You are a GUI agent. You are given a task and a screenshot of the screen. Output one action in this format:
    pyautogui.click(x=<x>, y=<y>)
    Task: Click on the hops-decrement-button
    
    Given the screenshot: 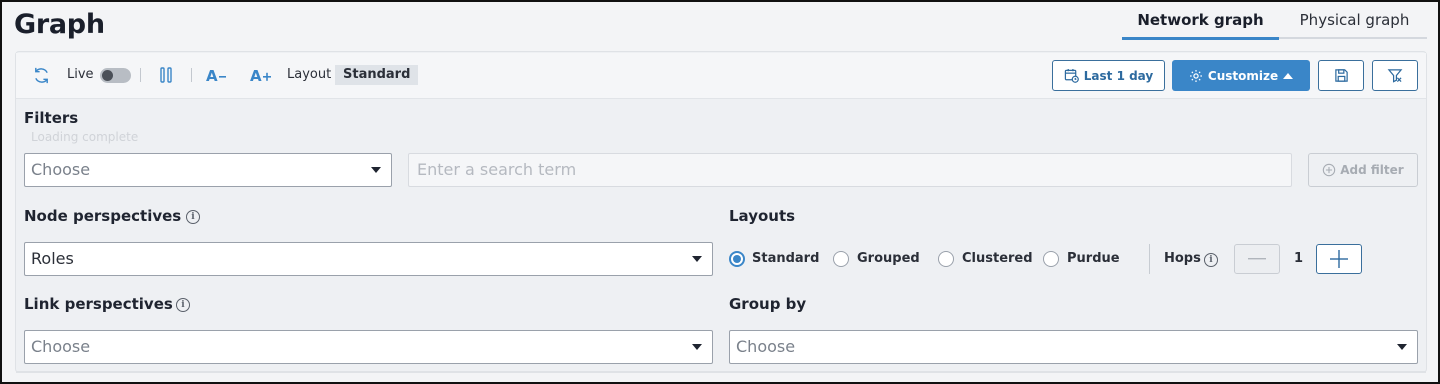 What is the action you would take?
    pyautogui.click(x=1257, y=259)
    